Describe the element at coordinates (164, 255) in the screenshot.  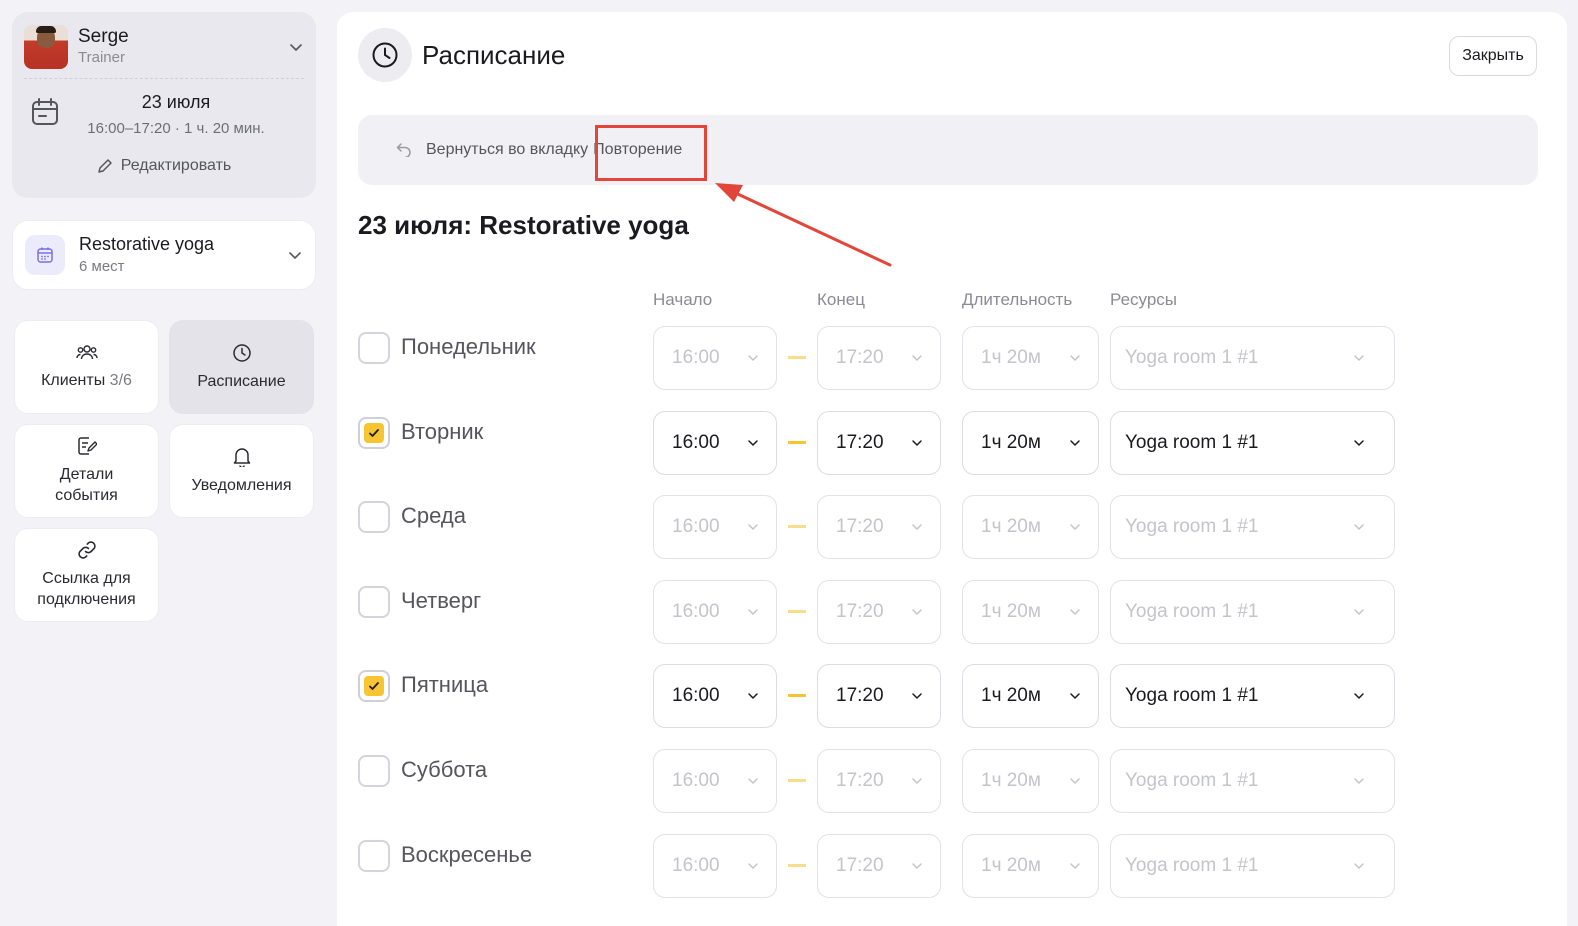
I see `class-selector: Restorative yoga 6 мест` at that location.